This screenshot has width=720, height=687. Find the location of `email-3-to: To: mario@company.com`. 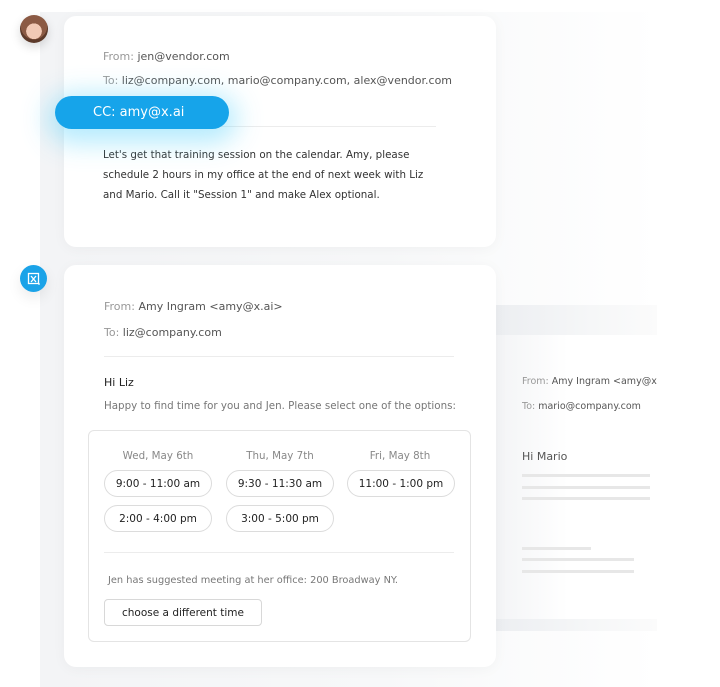

email-3-to: To: mario@company.com is located at coordinates (581, 406).